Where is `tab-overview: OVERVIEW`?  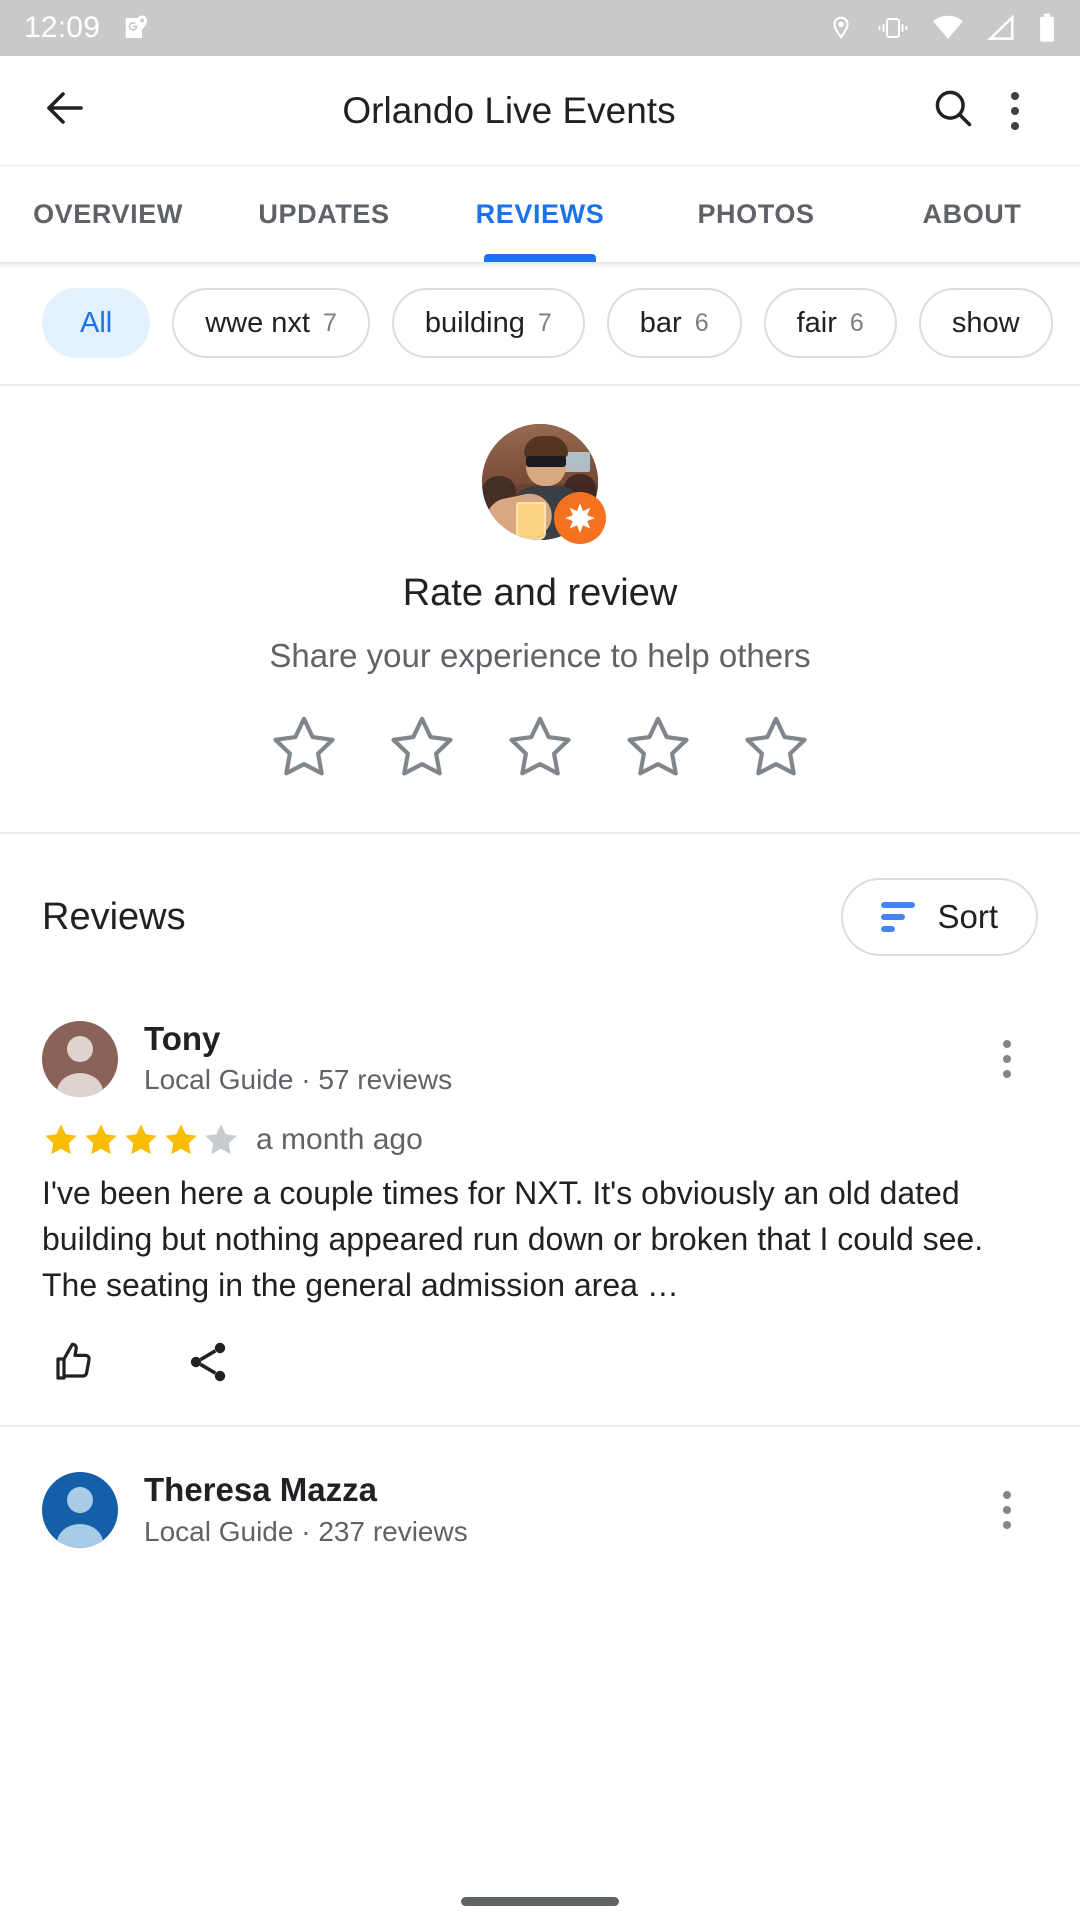 tab-overview: OVERVIEW is located at coordinates (108, 214).